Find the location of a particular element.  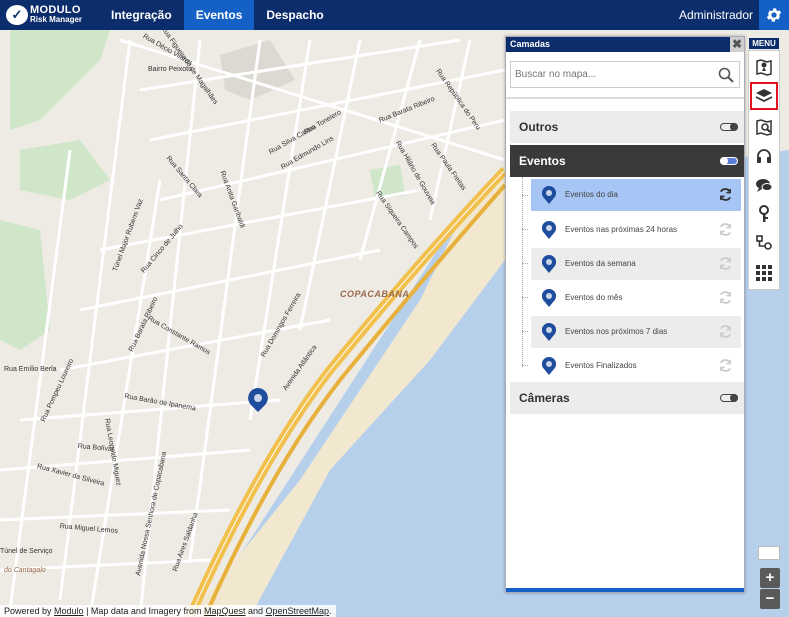

menu-label: MENU is located at coordinates (764, 43).